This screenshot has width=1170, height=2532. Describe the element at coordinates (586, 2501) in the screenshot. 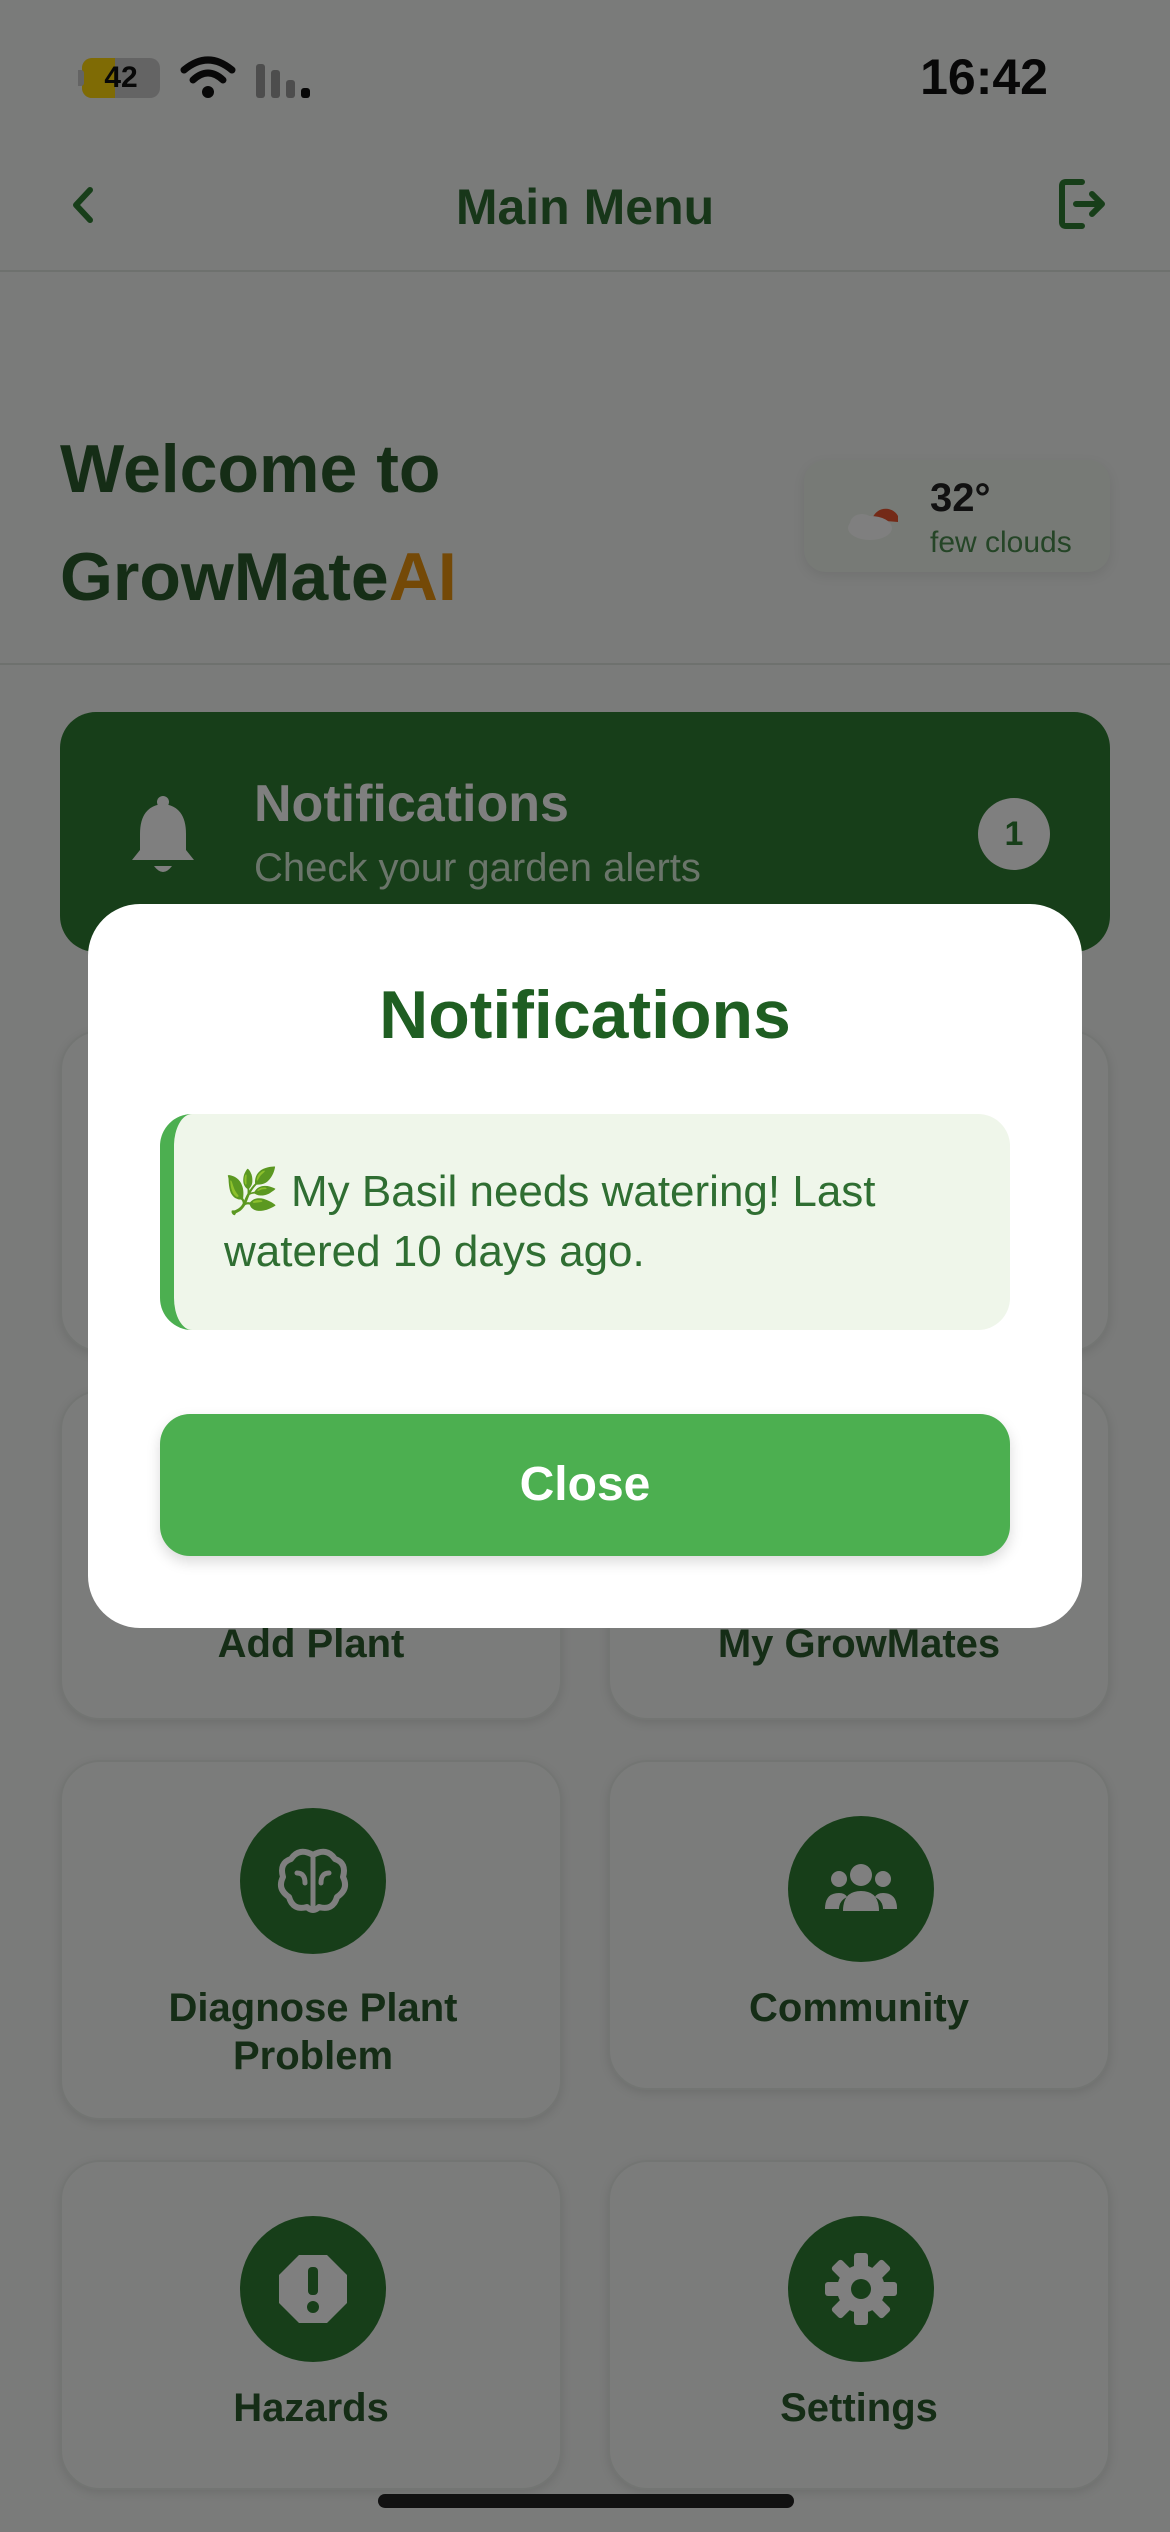

I see `home-indicator` at that location.